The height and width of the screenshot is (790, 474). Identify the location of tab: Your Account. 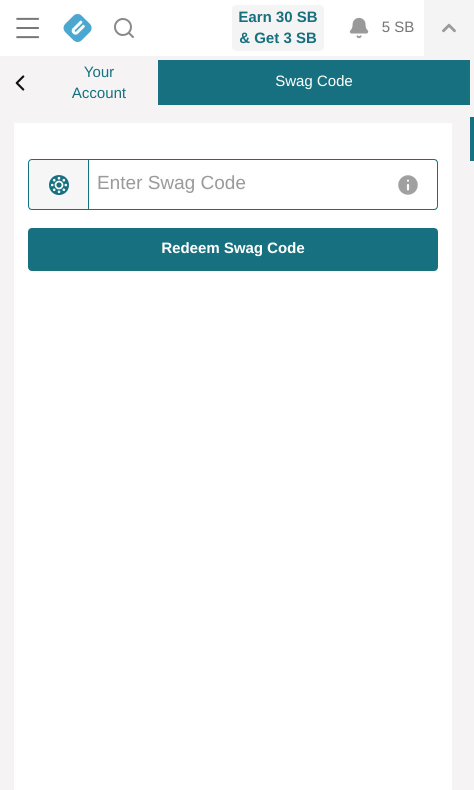
(99, 82).